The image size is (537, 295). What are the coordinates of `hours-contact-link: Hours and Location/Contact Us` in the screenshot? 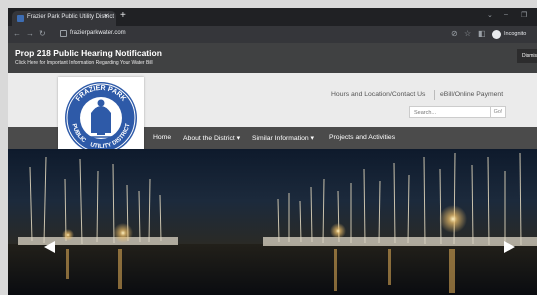 It's located at (378, 94).